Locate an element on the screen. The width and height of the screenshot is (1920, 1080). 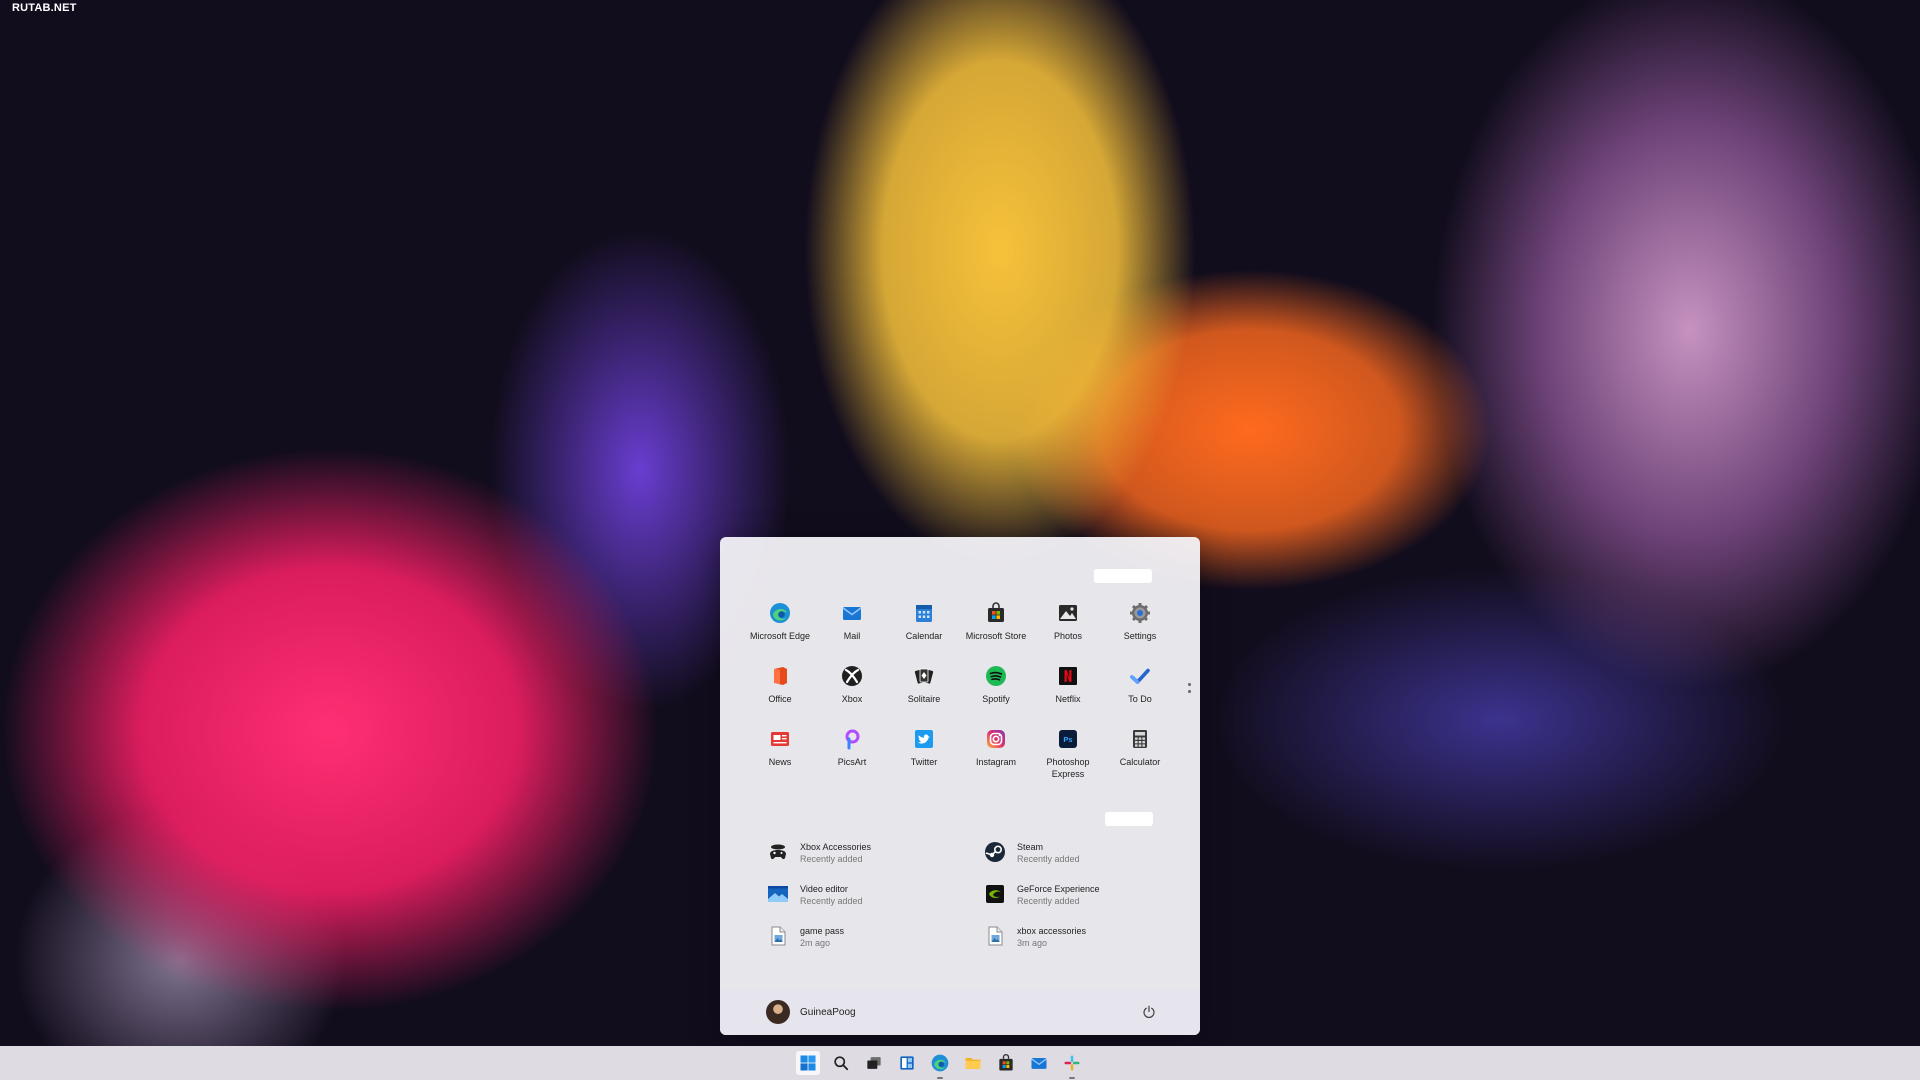
calculator-icon is located at coordinates (1140, 739).